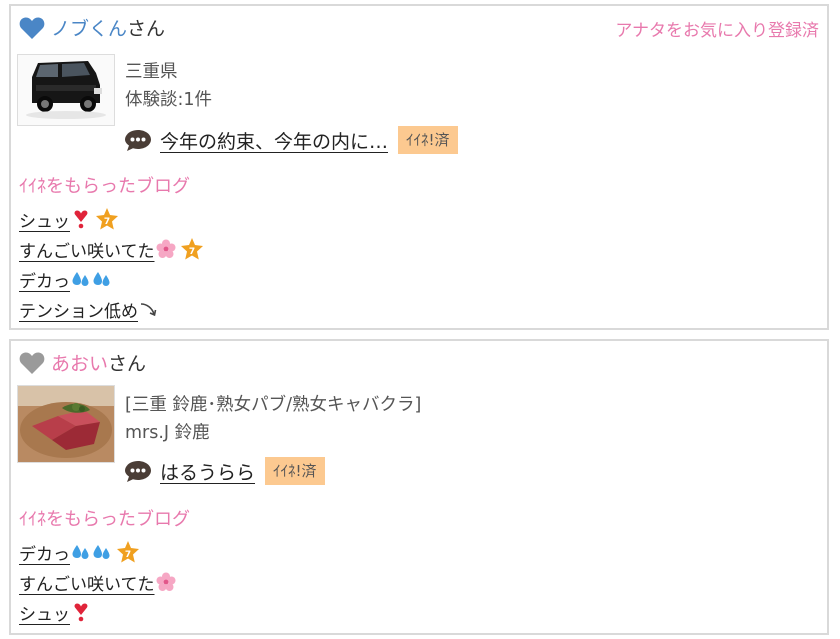 The height and width of the screenshot is (639, 840). Describe the element at coordinates (717, 28) in the screenshot. I see `favorite-status-link: アナタをお気に入り登録済` at that location.